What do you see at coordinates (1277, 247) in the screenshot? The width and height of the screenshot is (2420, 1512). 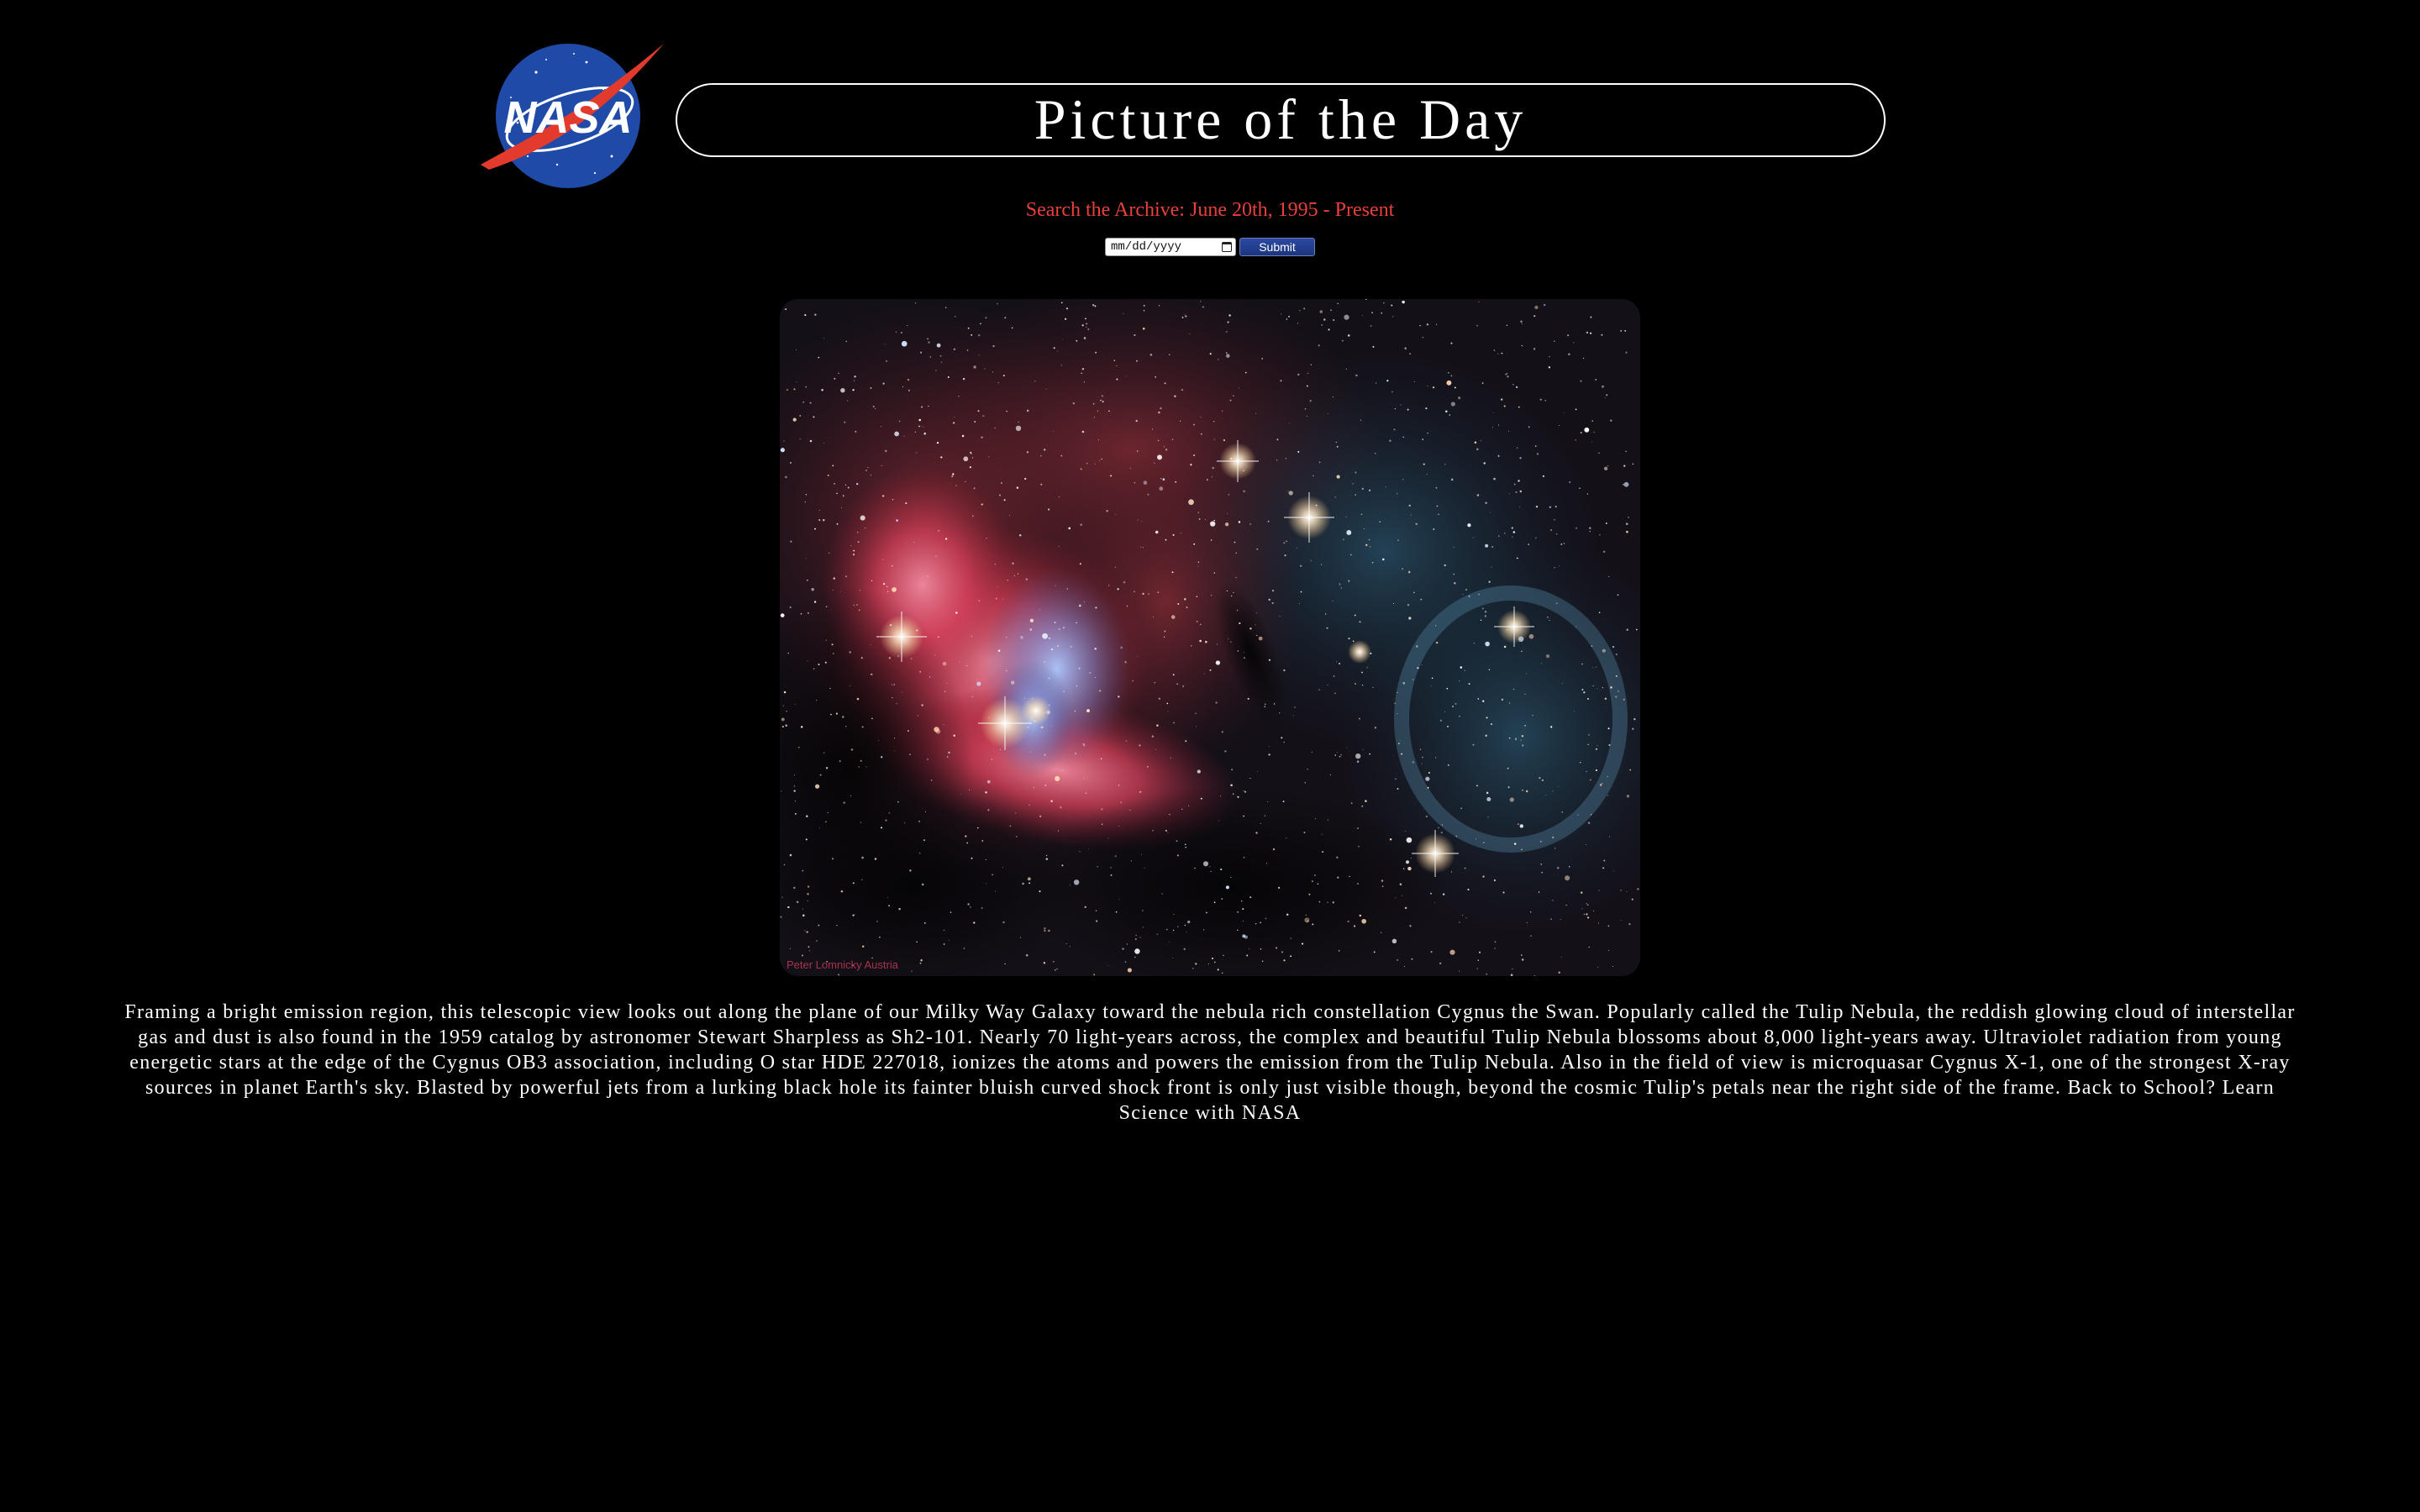 I see `submit-button: Submit` at bounding box center [1277, 247].